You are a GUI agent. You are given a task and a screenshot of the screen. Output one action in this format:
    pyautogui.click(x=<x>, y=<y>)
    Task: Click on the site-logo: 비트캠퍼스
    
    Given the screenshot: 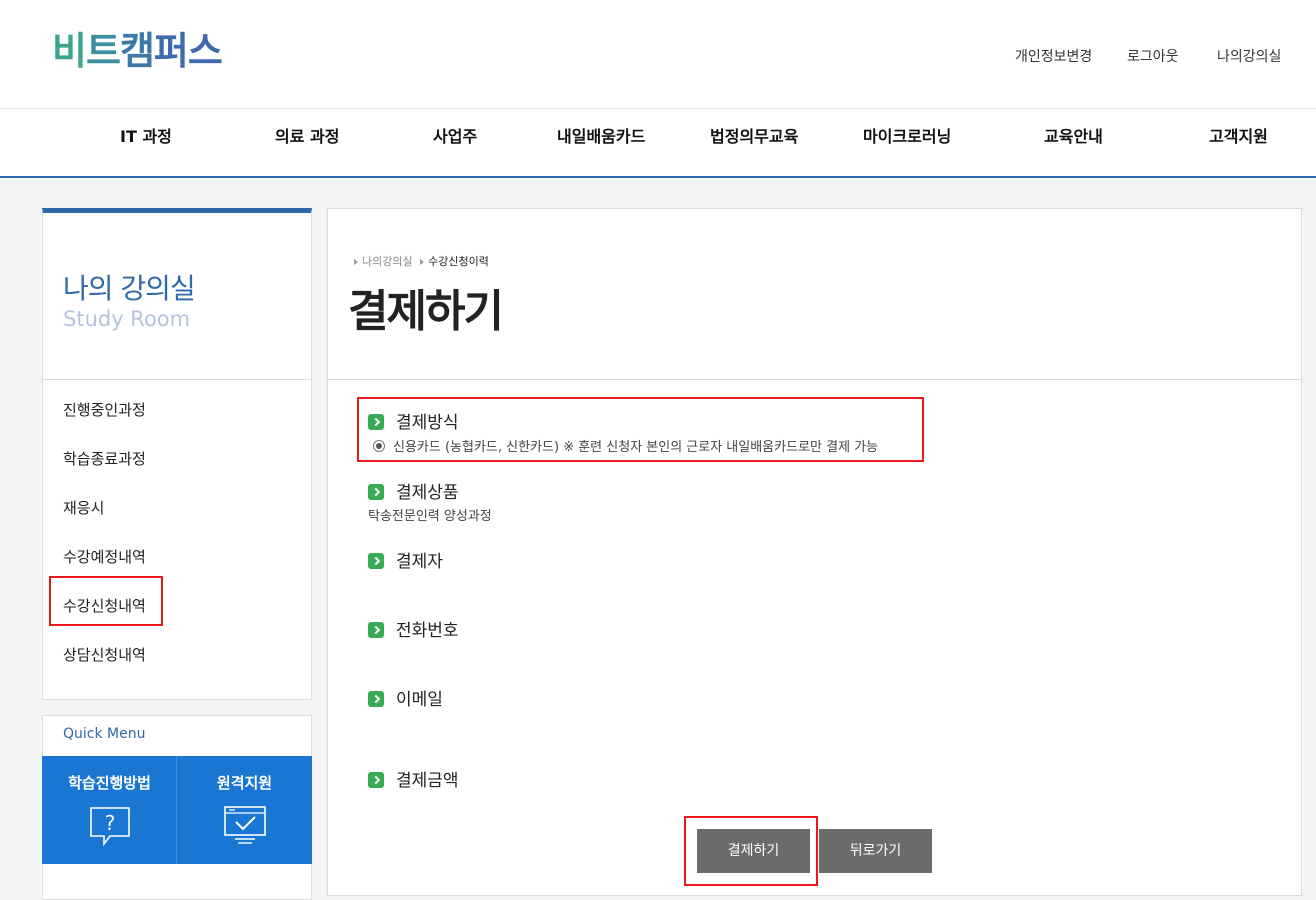 What is the action you would take?
    pyautogui.click(x=137, y=47)
    